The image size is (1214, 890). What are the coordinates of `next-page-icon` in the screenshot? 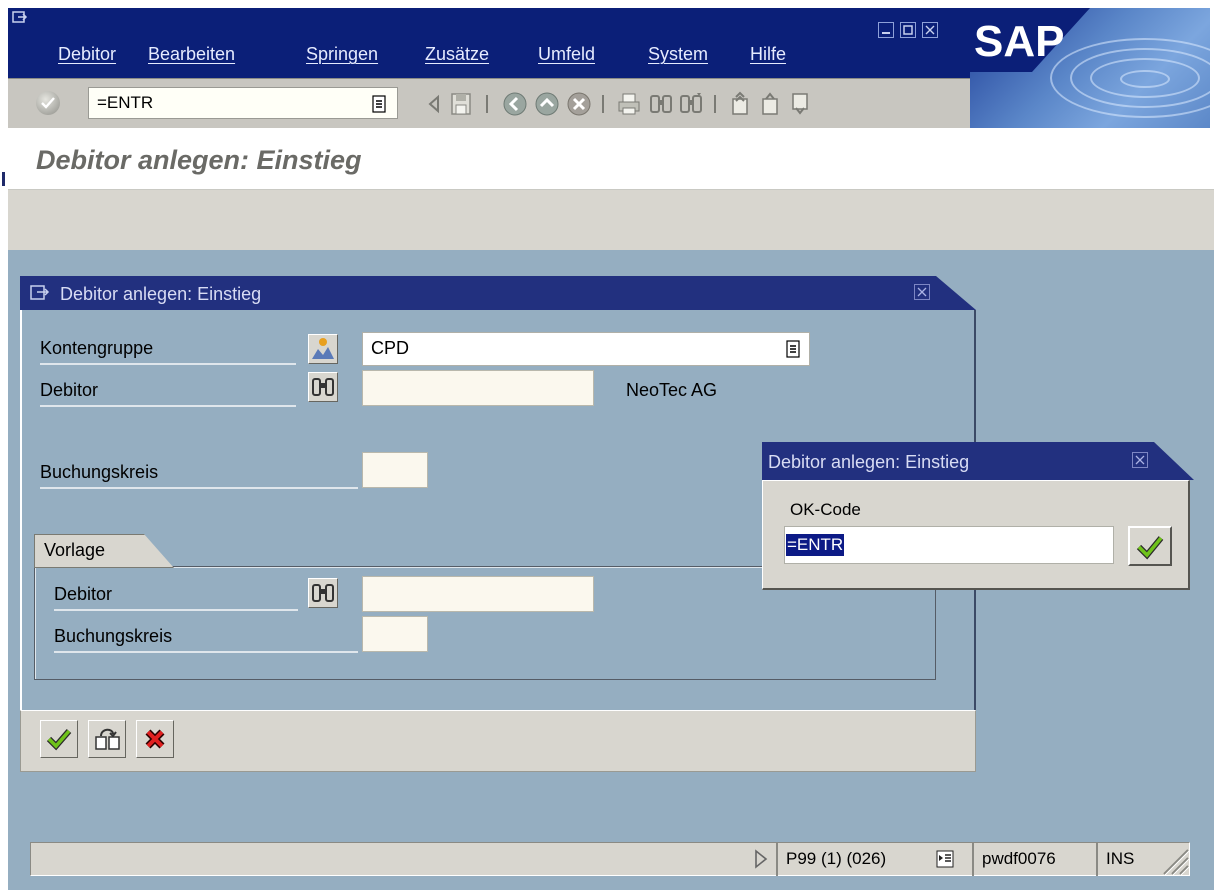 It's located at (801, 104).